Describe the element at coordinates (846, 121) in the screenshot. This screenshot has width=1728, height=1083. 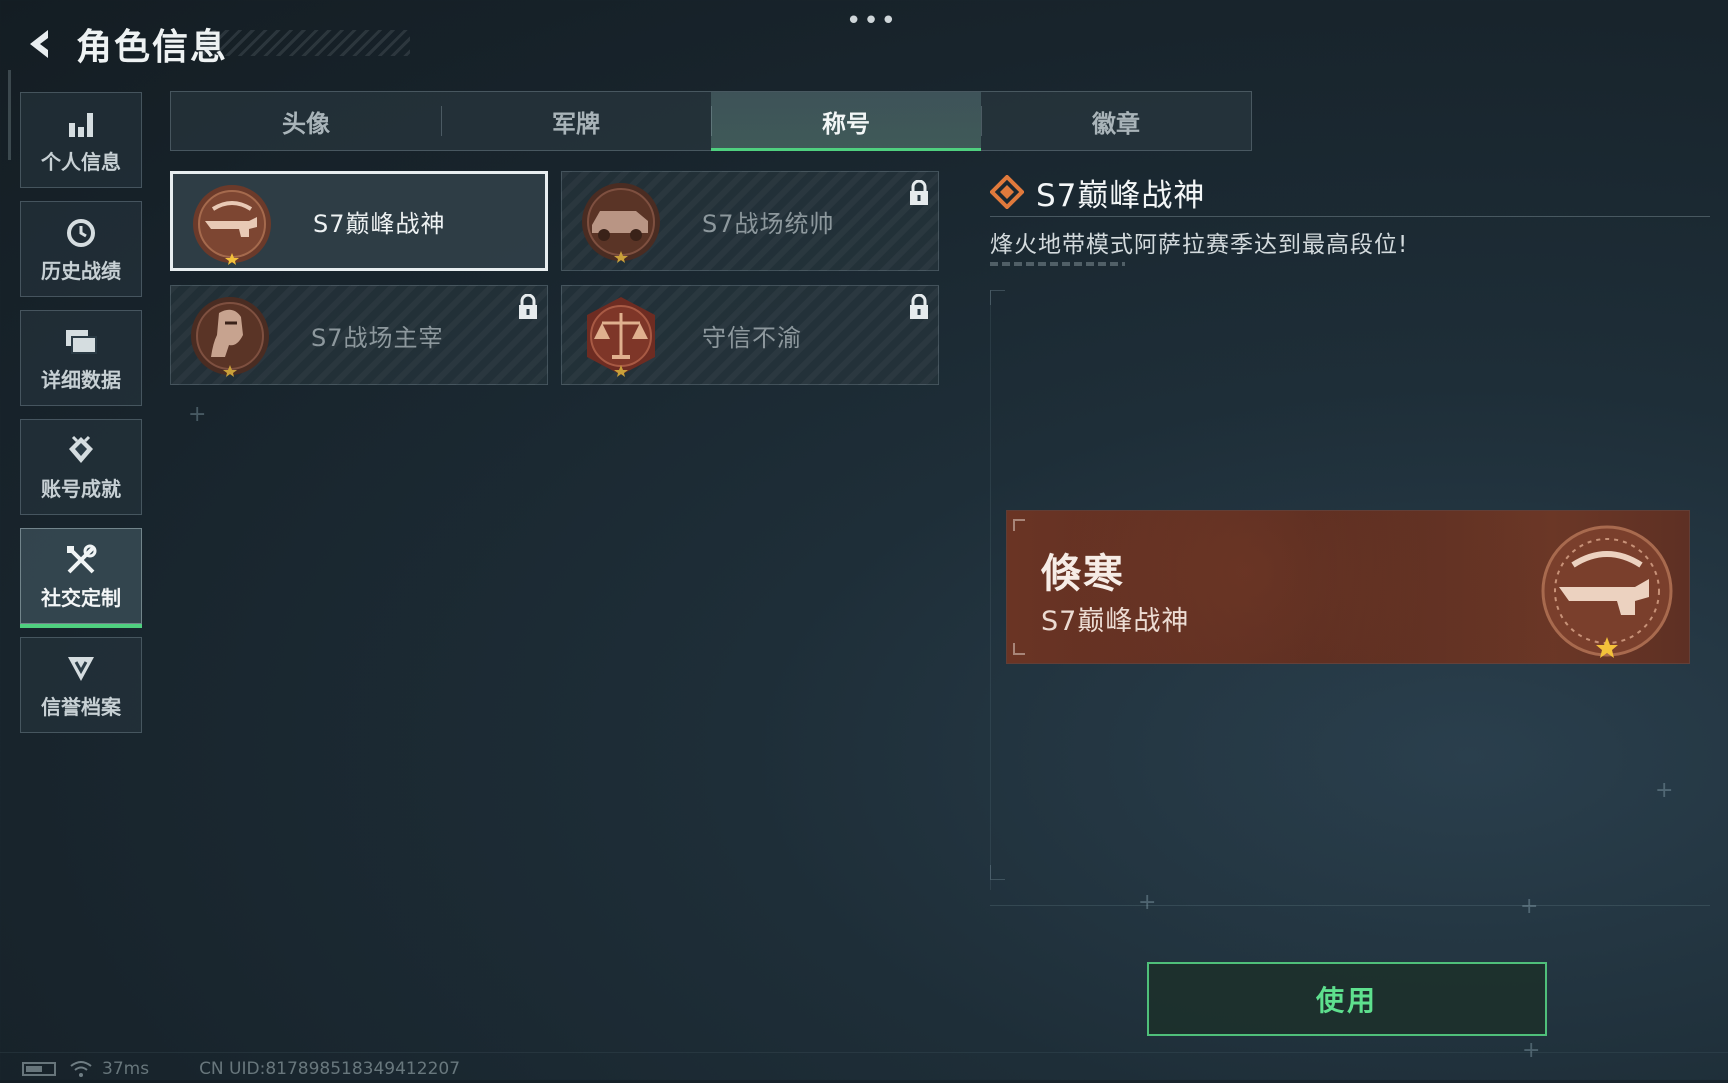
I see `tab-title: 称号` at that location.